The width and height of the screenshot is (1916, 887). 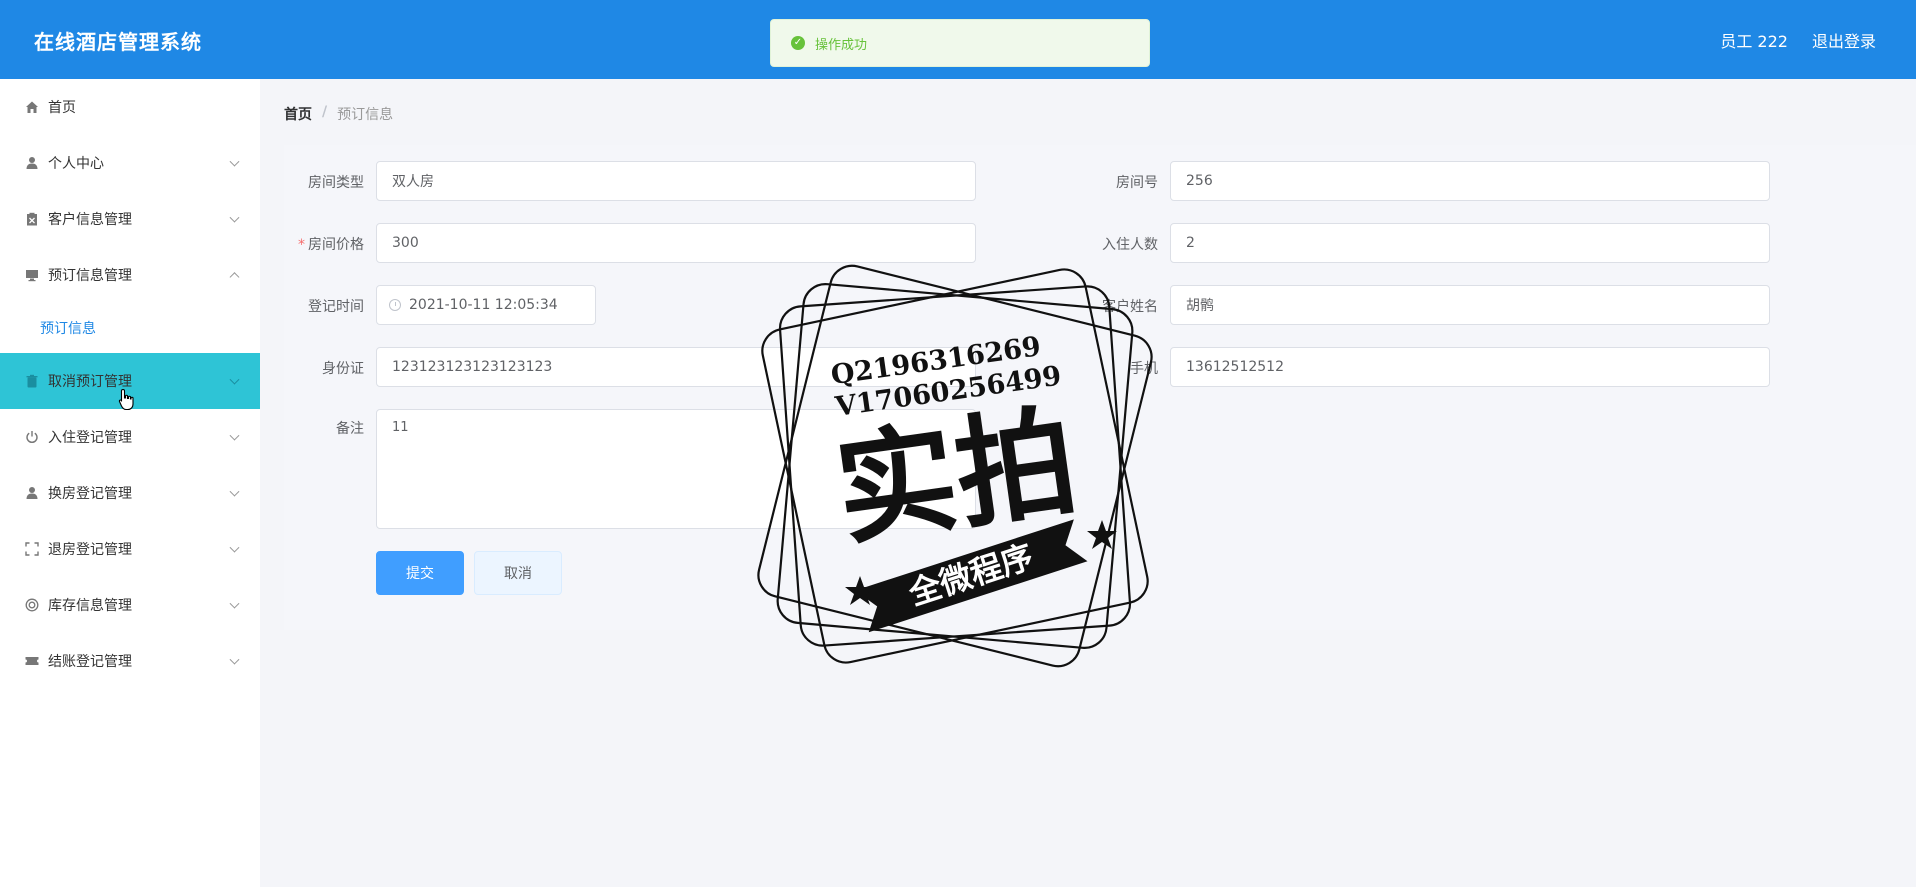 What do you see at coordinates (90, 550) in the screenshot?
I see `sidebar-item-label: 退房登记管理` at bounding box center [90, 550].